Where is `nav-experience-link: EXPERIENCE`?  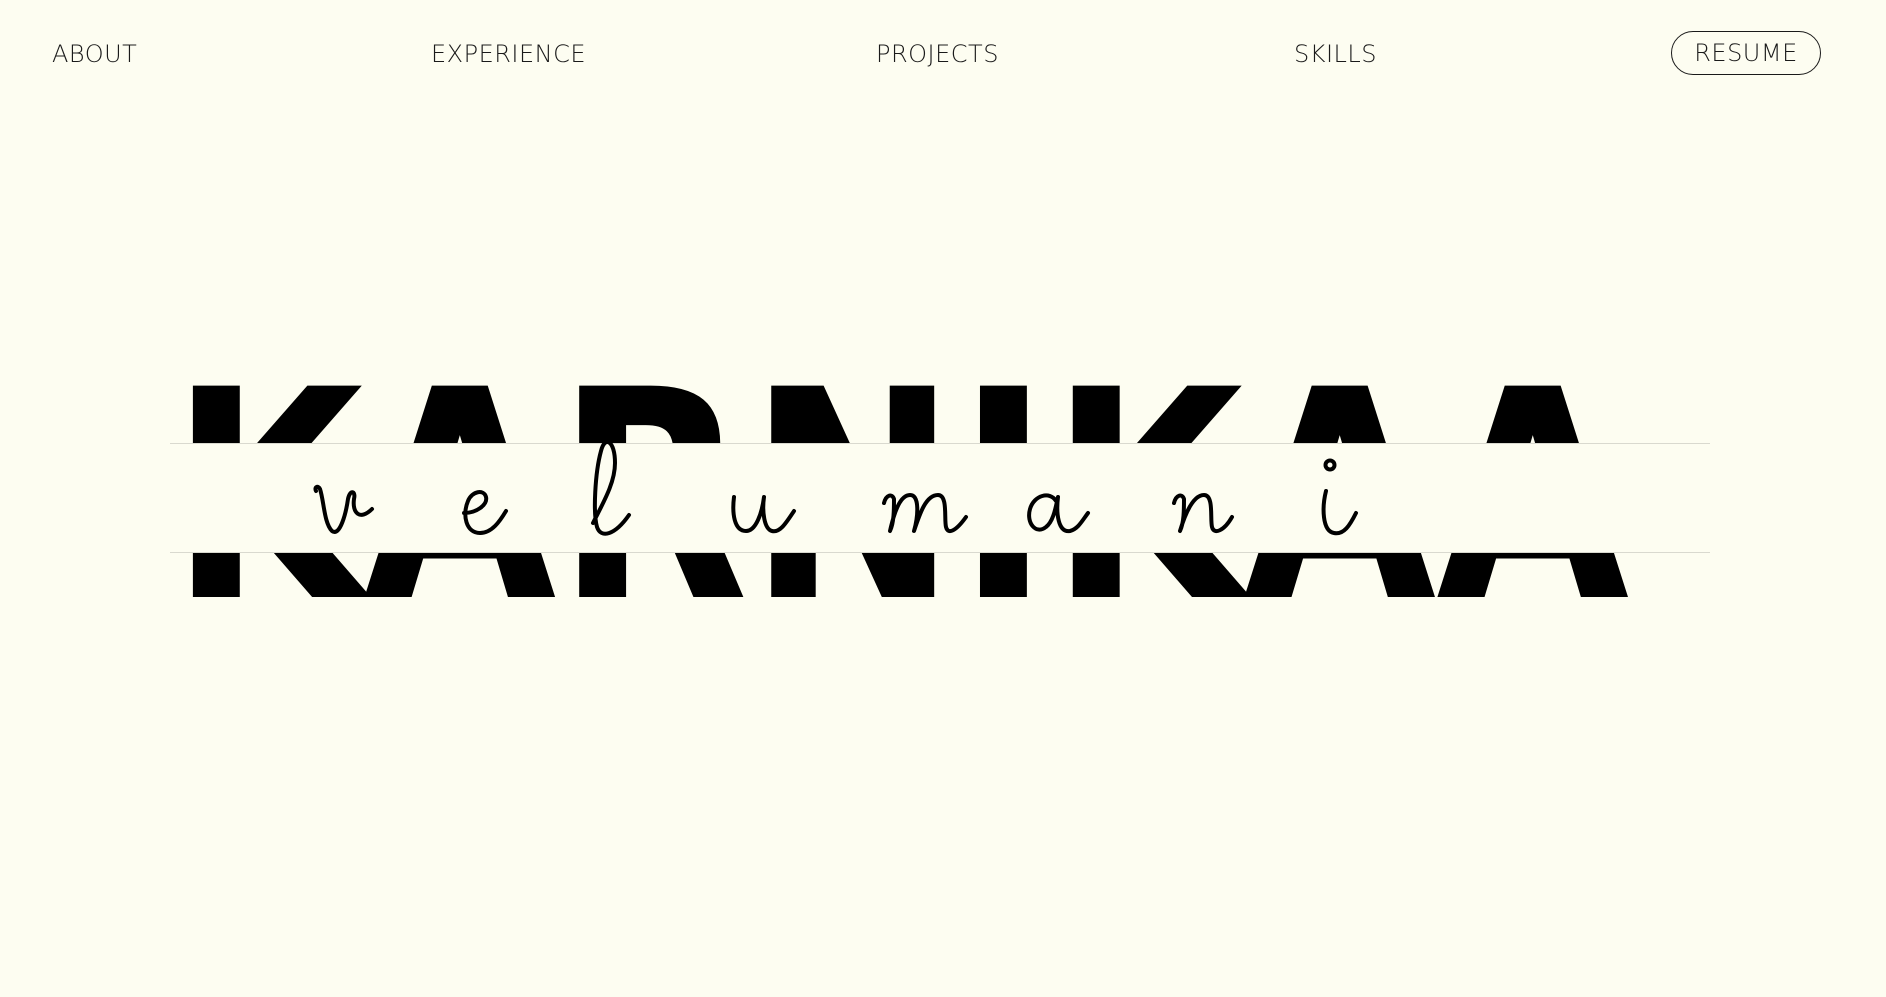 nav-experience-link: EXPERIENCE is located at coordinates (508, 54).